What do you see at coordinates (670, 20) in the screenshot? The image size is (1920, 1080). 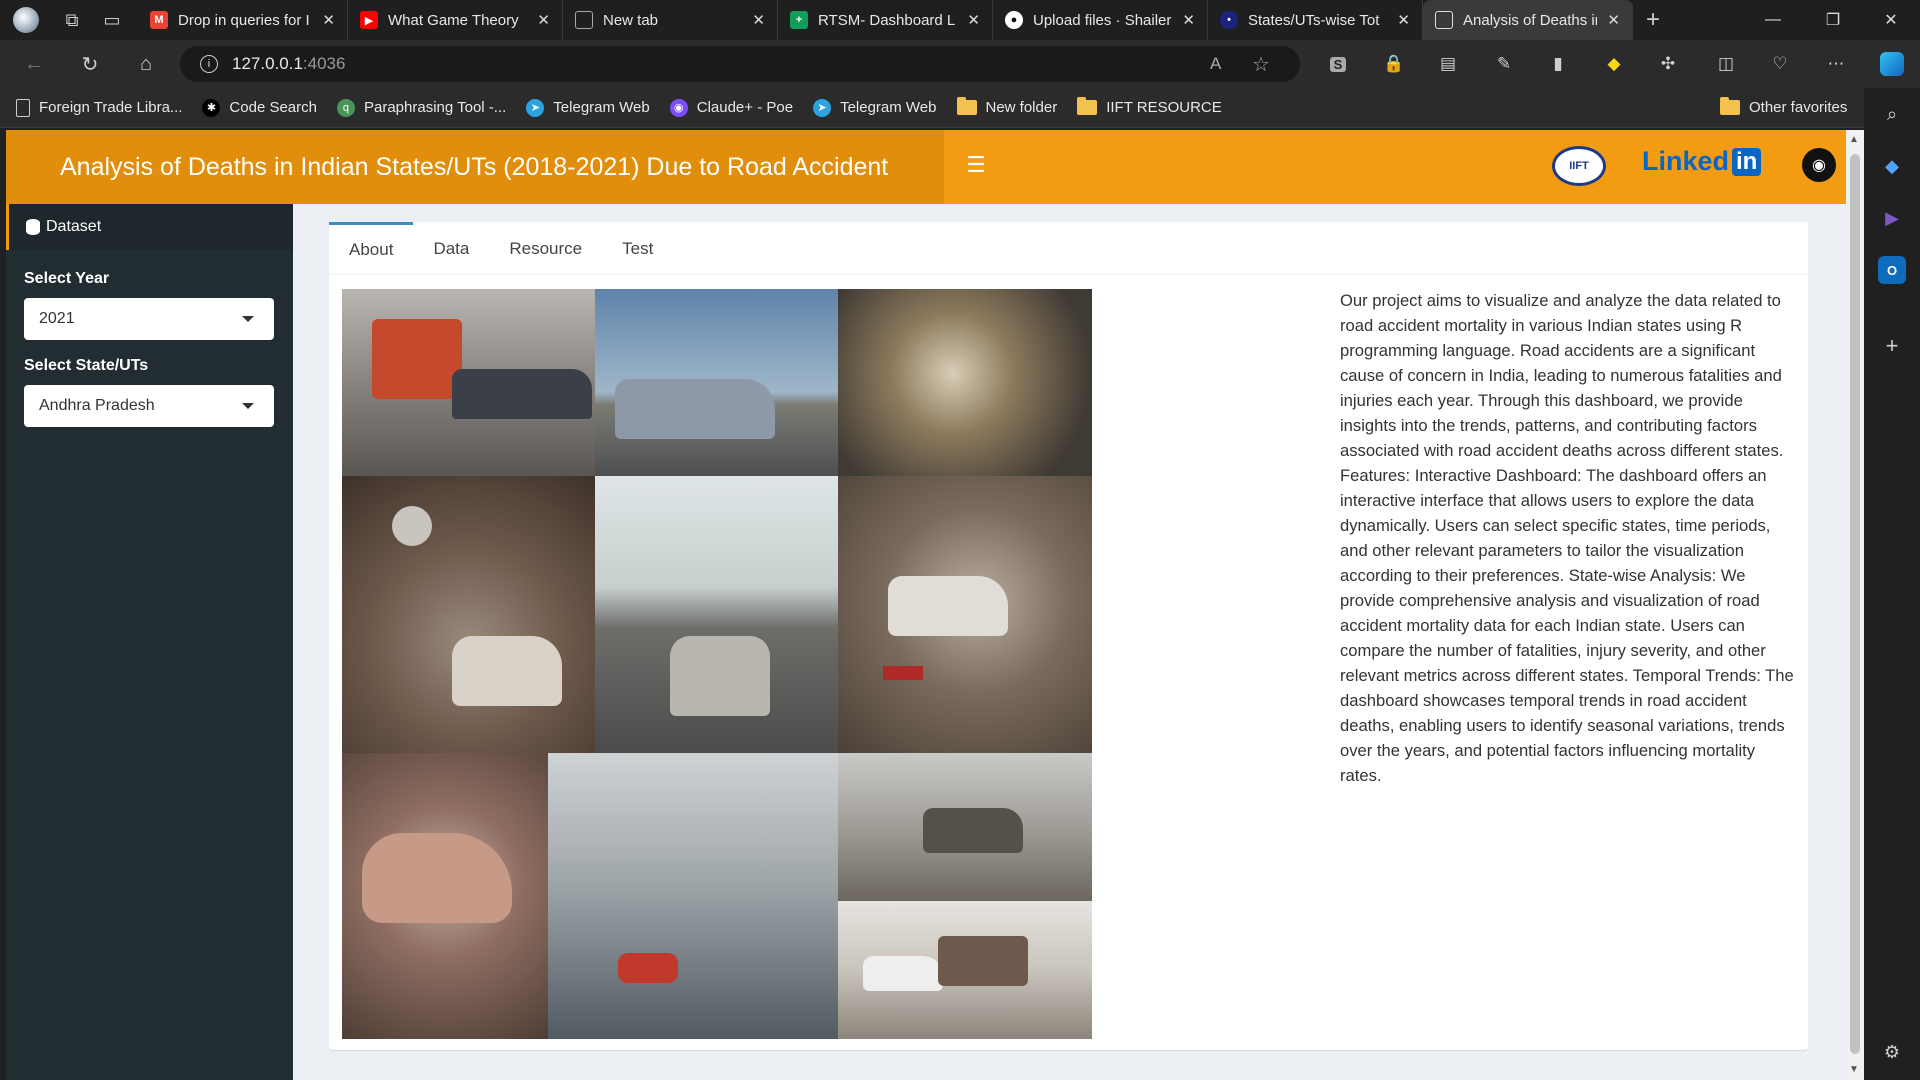 I see `browser-tab-newtab: New tab ✕` at bounding box center [670, 20].